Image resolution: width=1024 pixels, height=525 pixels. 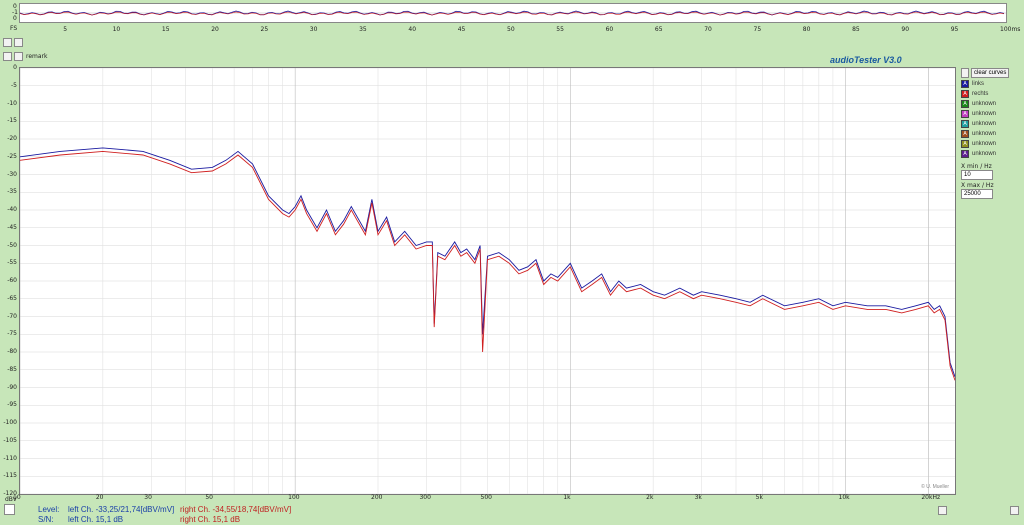 I want to click on strip-x-tick-label: 90, so click(x=905, y=29).